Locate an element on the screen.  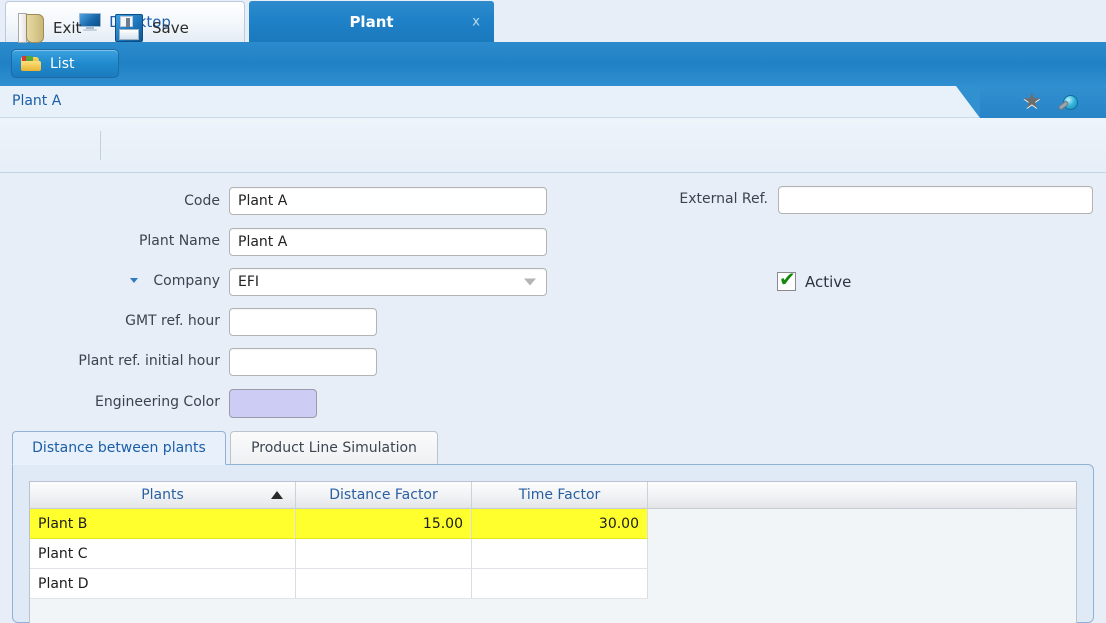
gmt-ref-hour-input is located at coordinates (303, 322).